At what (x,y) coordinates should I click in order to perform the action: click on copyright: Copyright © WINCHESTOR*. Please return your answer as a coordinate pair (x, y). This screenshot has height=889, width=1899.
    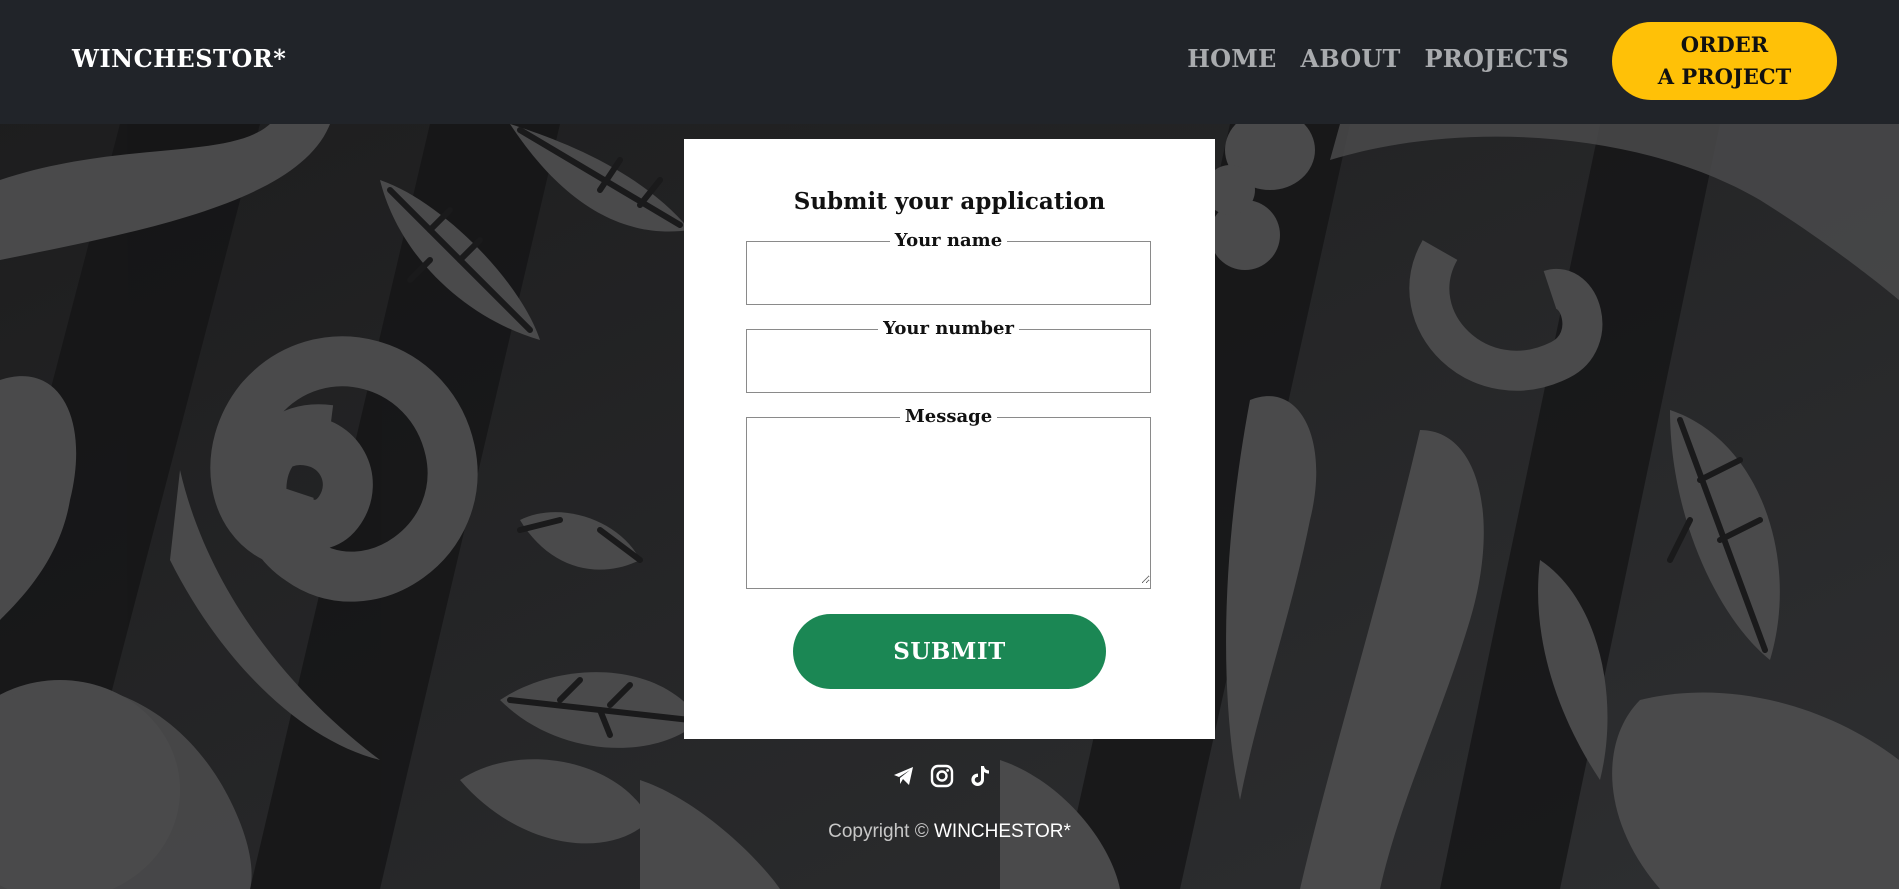
    Looking at the image, I should click on (949, 832).